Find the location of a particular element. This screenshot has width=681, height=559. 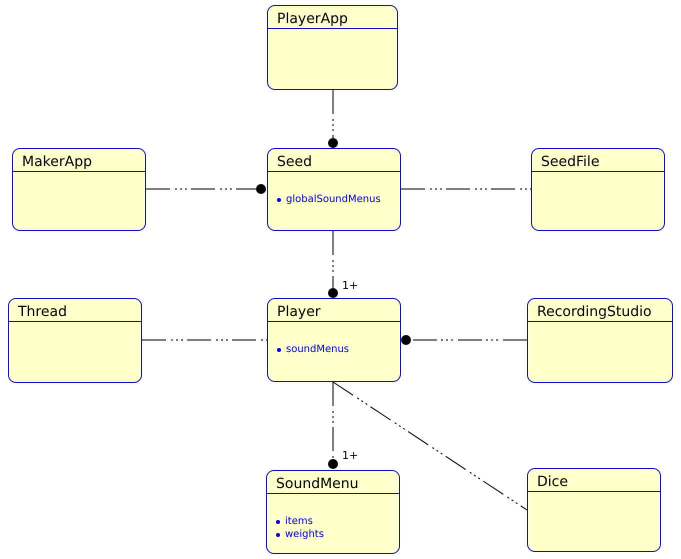

class-box: Thread is located at coordinates (75, 340).